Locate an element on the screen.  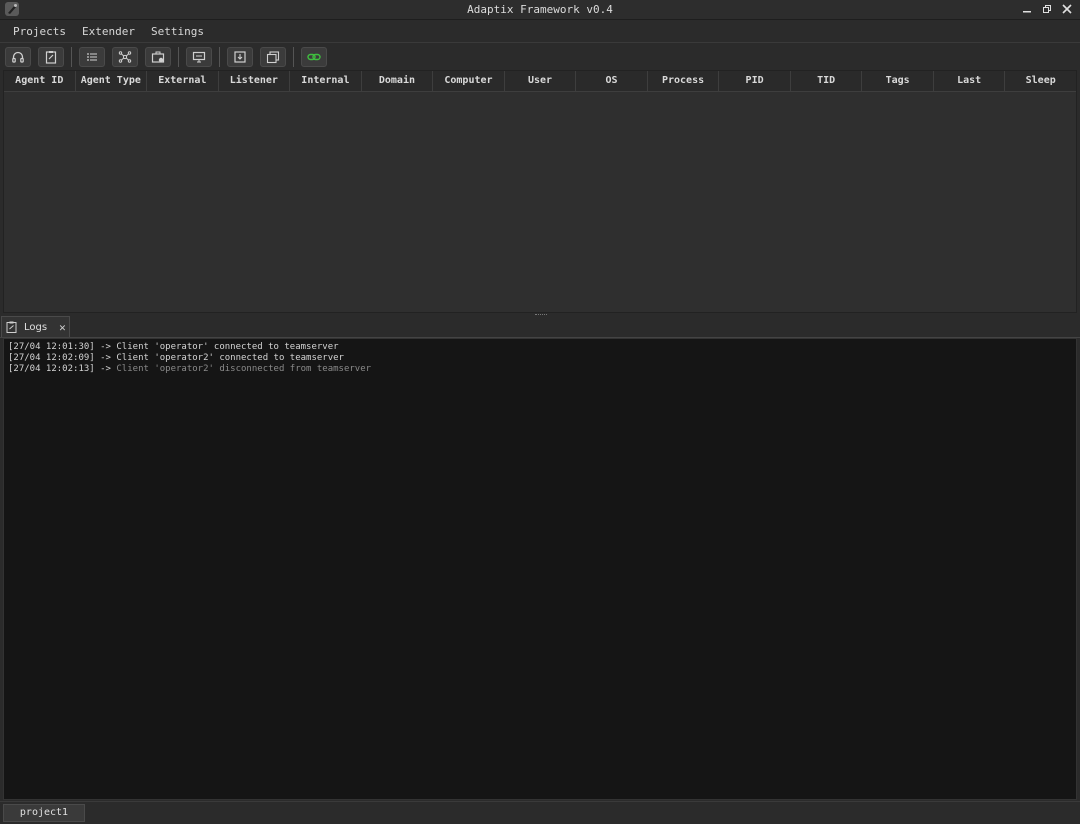
menu-extender: Extender is located at coordinates (108, 31).